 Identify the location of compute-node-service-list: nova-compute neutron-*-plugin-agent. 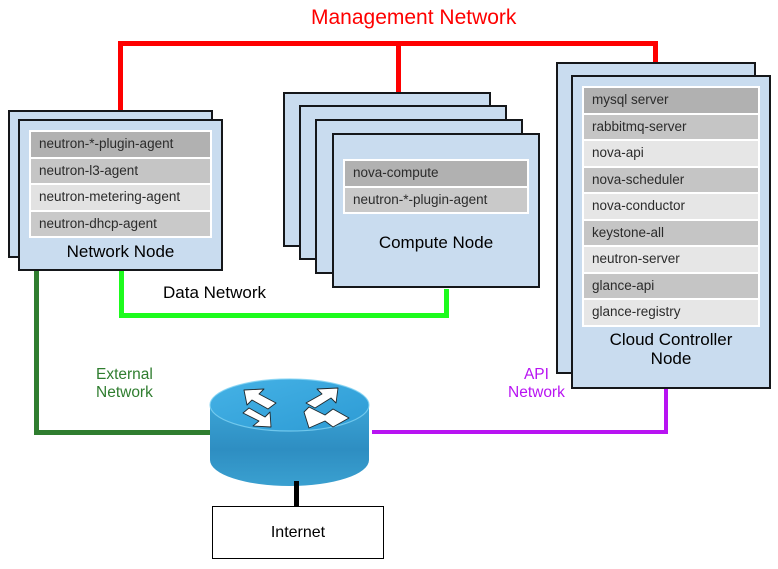
(436, 186).